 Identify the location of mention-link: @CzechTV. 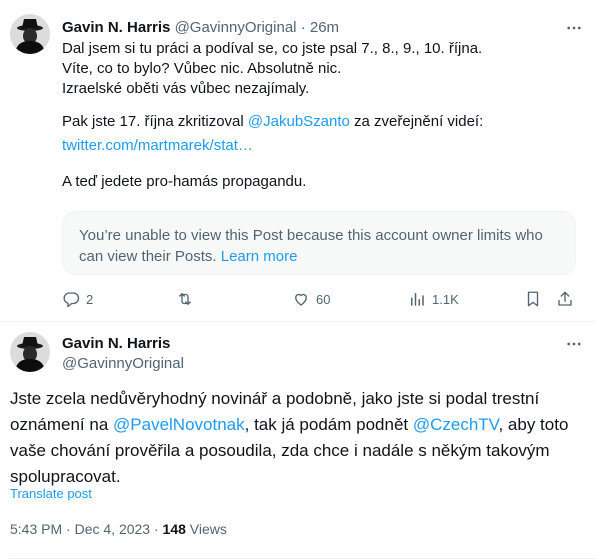
(456, 424).